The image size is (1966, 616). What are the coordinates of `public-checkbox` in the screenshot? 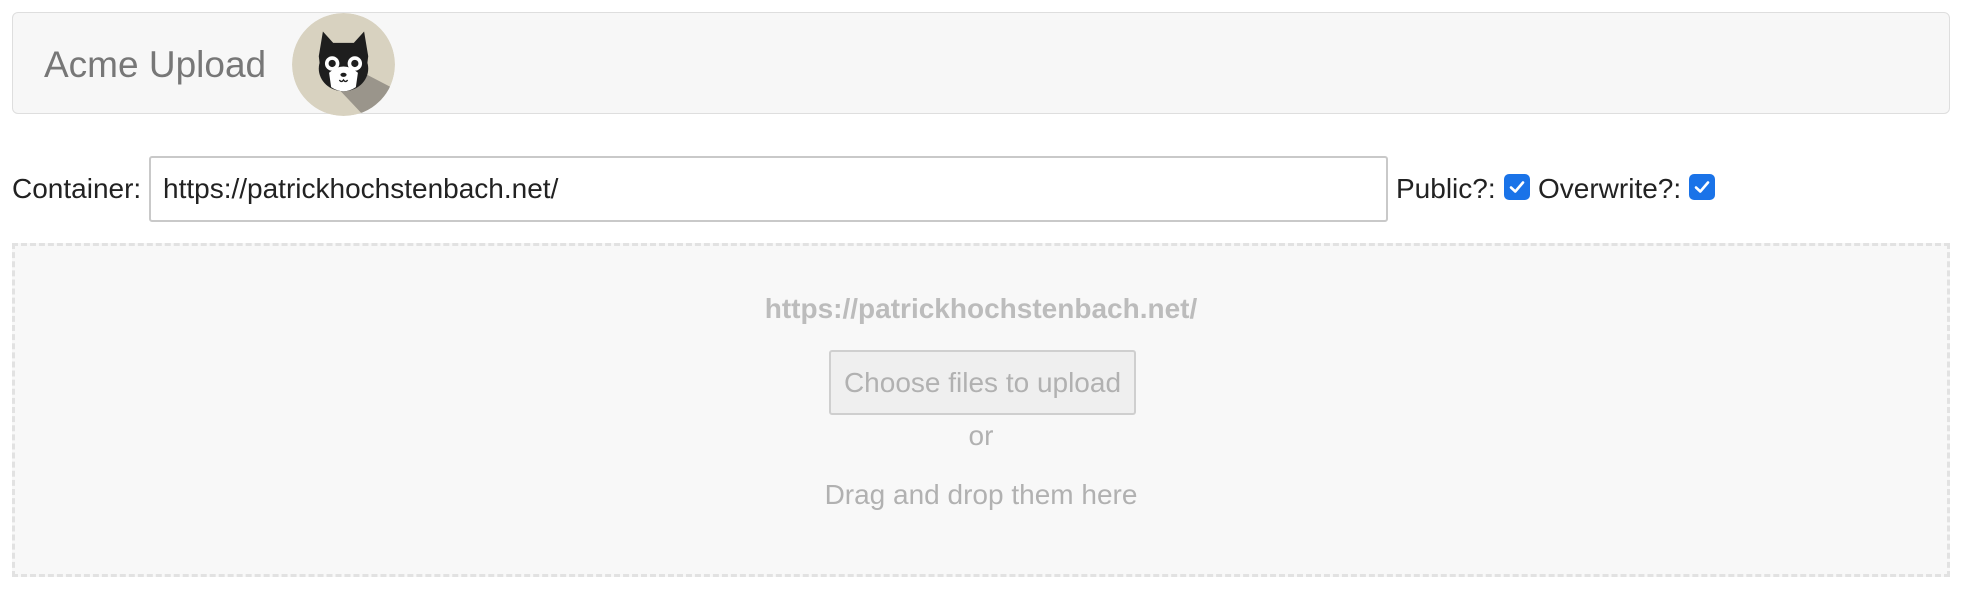 It's located at (1517, 187).